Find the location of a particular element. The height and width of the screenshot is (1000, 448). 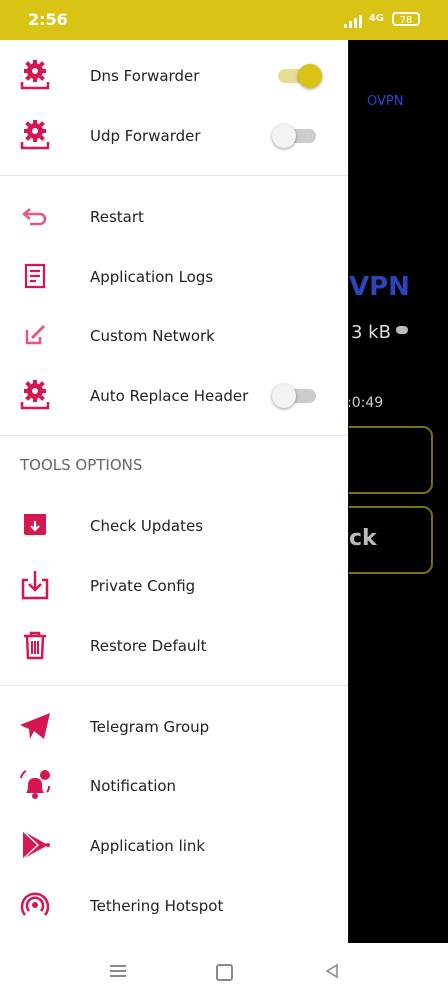

application-logs-label: Application Logs is located at coordinates (152, 277).